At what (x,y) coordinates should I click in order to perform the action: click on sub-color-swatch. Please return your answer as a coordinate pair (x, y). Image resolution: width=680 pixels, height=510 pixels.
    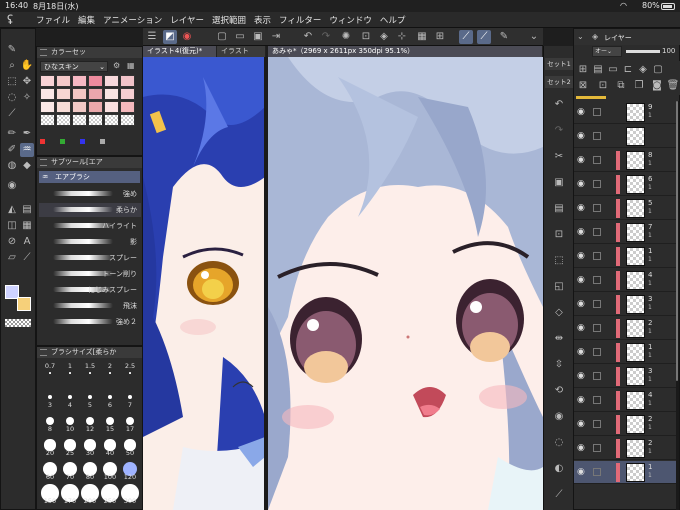
    Looking at the image, I should click on (24, 304).